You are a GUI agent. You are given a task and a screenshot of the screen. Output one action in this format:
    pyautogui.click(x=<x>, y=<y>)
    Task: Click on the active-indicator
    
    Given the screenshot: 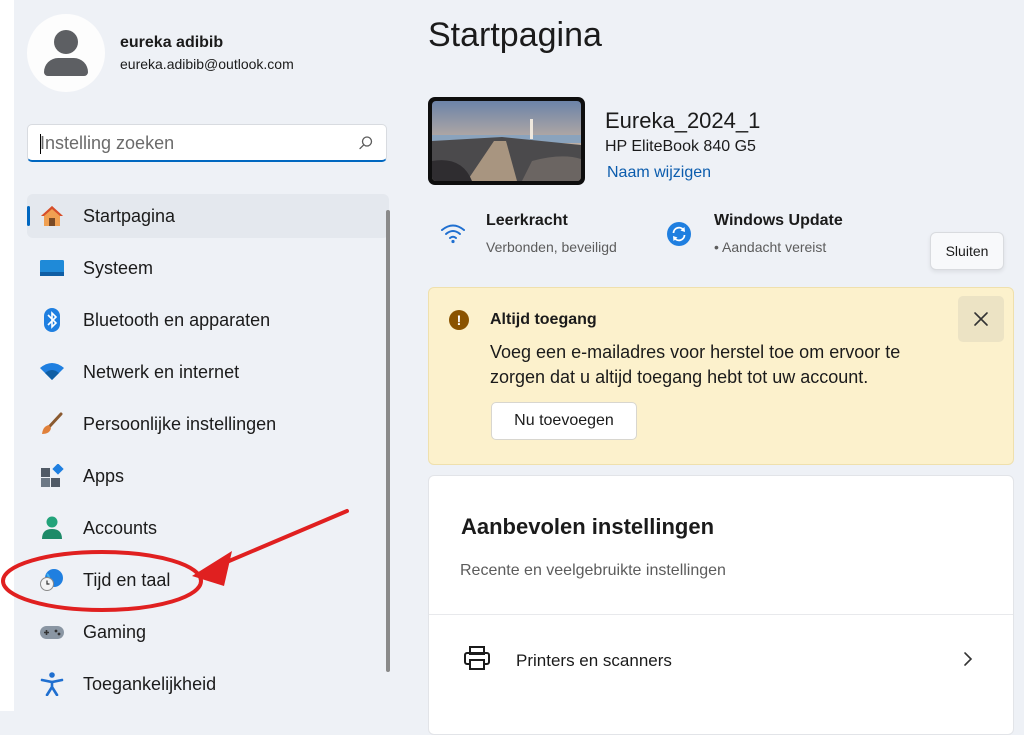 What is the action you would take?
    pyautogui.click(x=28, y=216)
    